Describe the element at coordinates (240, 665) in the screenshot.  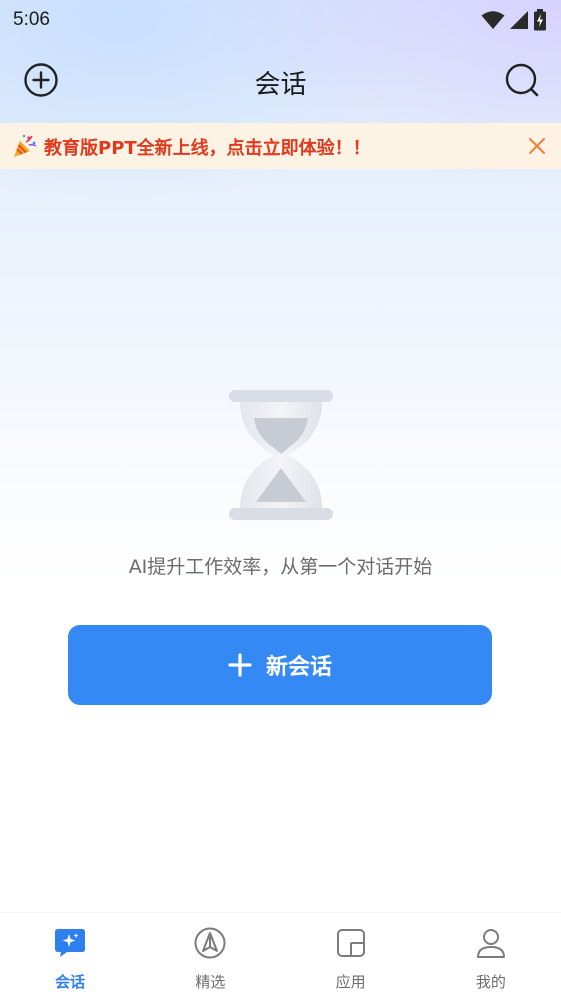
I see `plus-icon` at that location.